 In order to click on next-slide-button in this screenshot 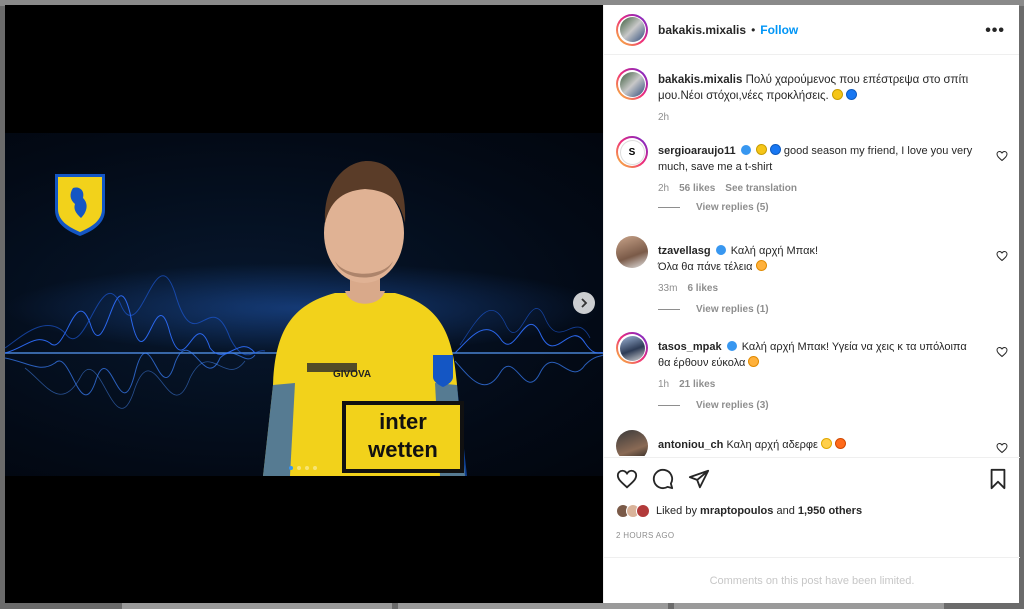, I will do `click(584, 303)`.